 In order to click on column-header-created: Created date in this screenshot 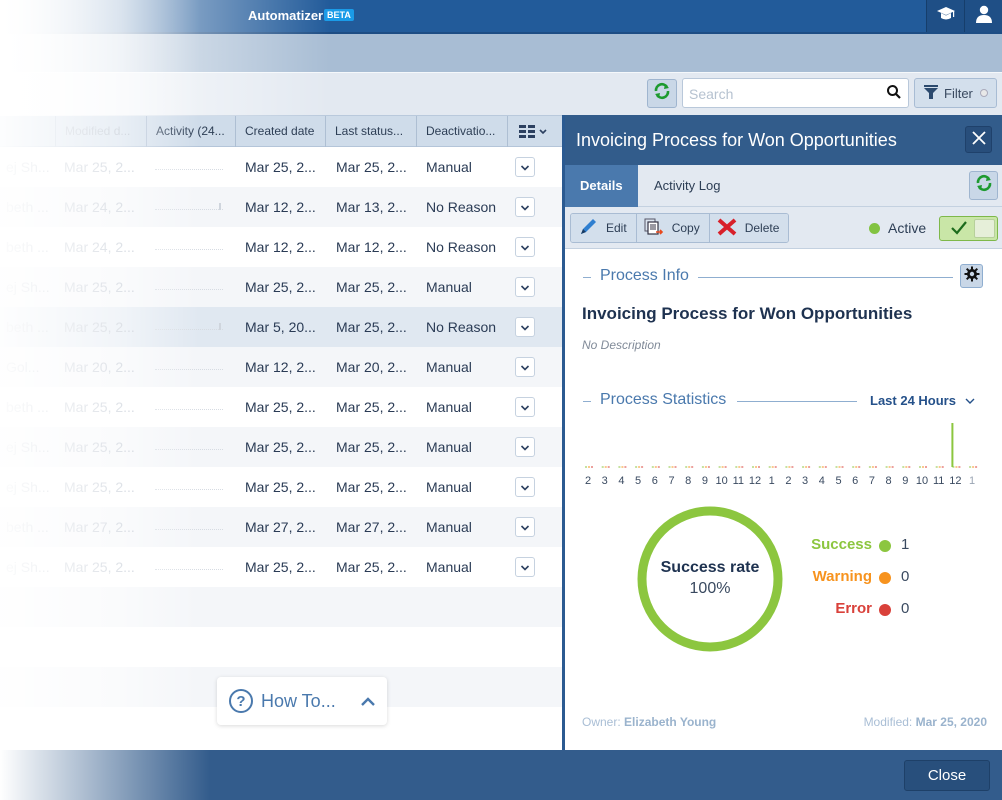, I will do `click(280, 131)`.